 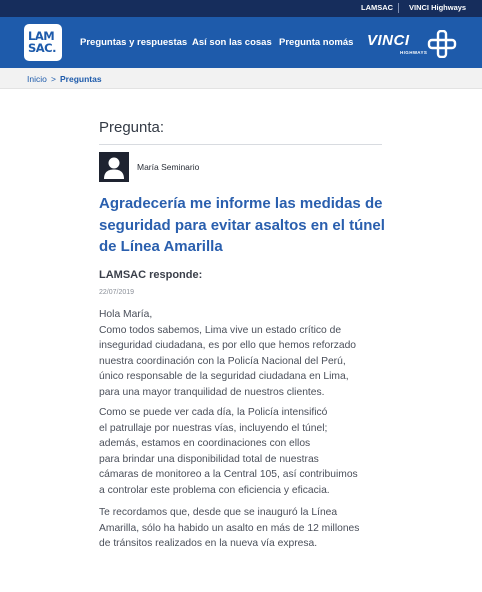 What do you see at coordinates (168, 167) in the screenshot?
I see `author-name: María Seminario` at bounding box center [168, 167].